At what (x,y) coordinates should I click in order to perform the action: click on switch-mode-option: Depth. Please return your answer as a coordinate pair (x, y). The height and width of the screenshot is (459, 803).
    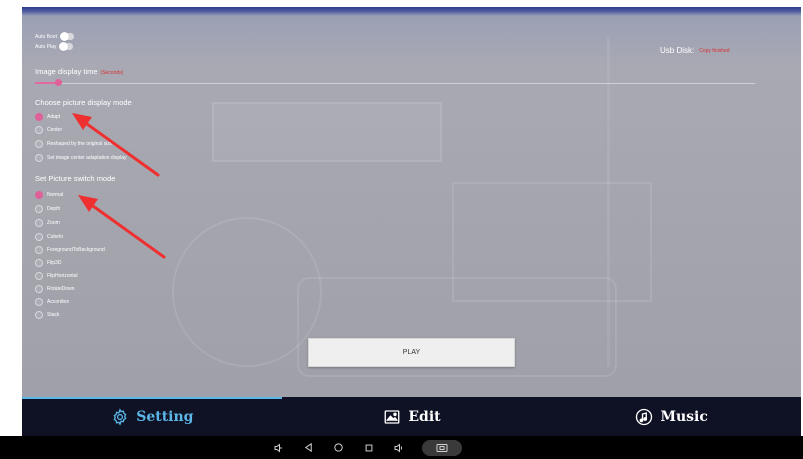
    Looking at the image, I should click on (47, 208).